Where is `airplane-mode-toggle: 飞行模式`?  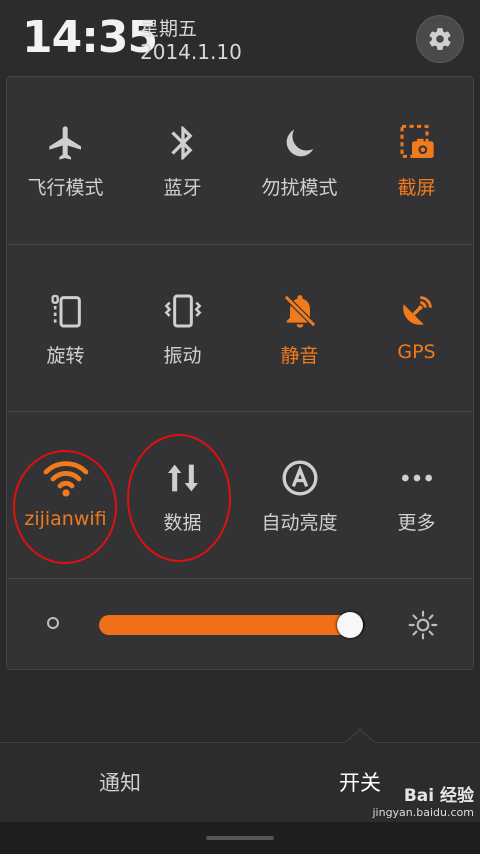
airplane-mode-toggle: 飞行模式 is located at coordinates (65, 160).